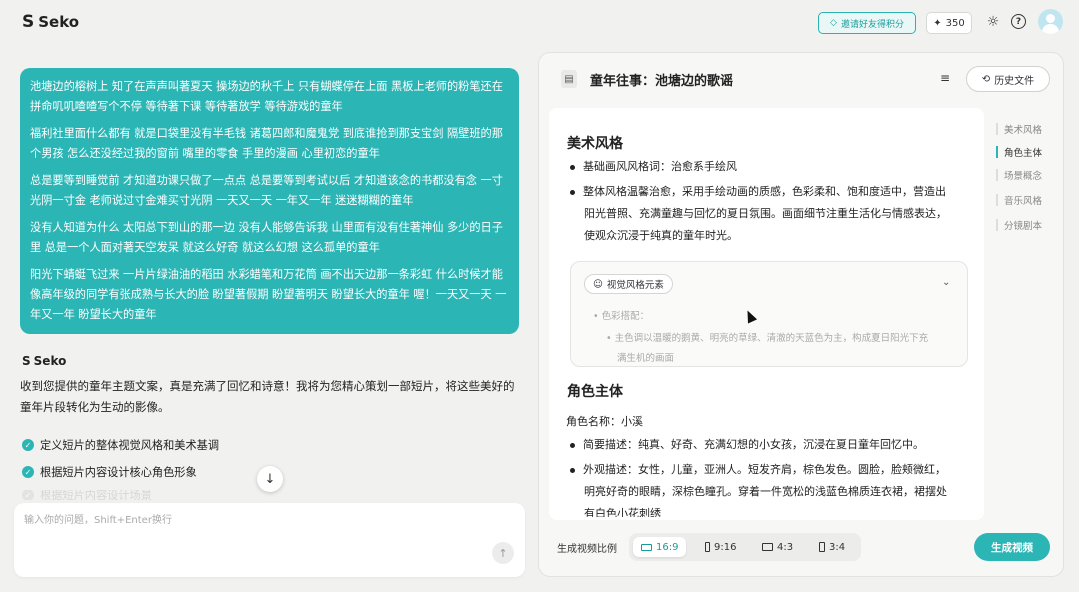 This screenshot has height=592, width=1079. Describe the element at coordinates (997, 152) in the screenshot. I see `toc-indicator-active` at that location.